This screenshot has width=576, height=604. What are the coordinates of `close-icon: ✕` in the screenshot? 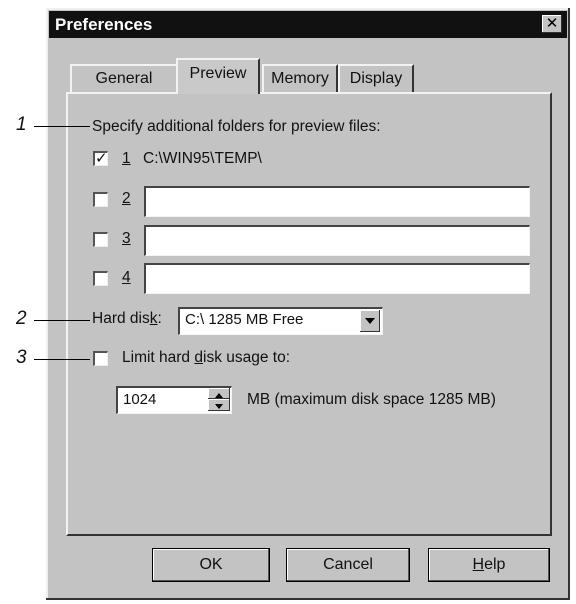 It's located at (552, 23).